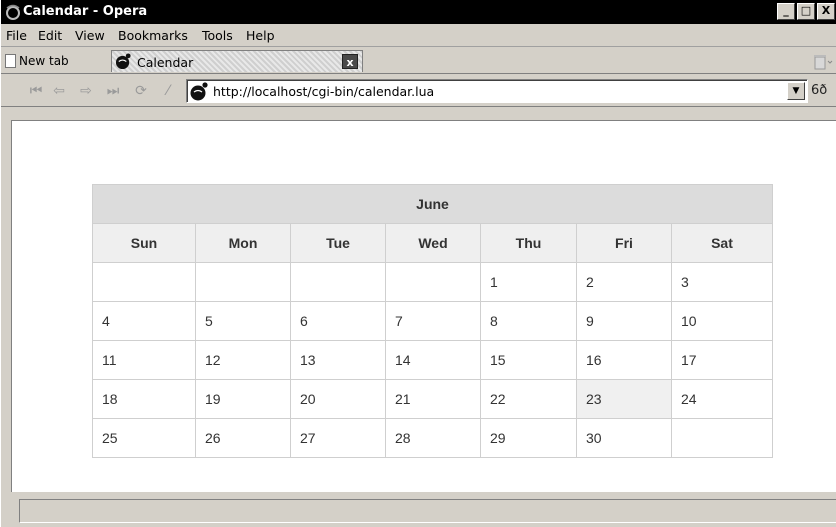  What do you see at coordinates (243, 360) in the screenshot?
I see `day-cell: 12` at bounding box center [243, 360].